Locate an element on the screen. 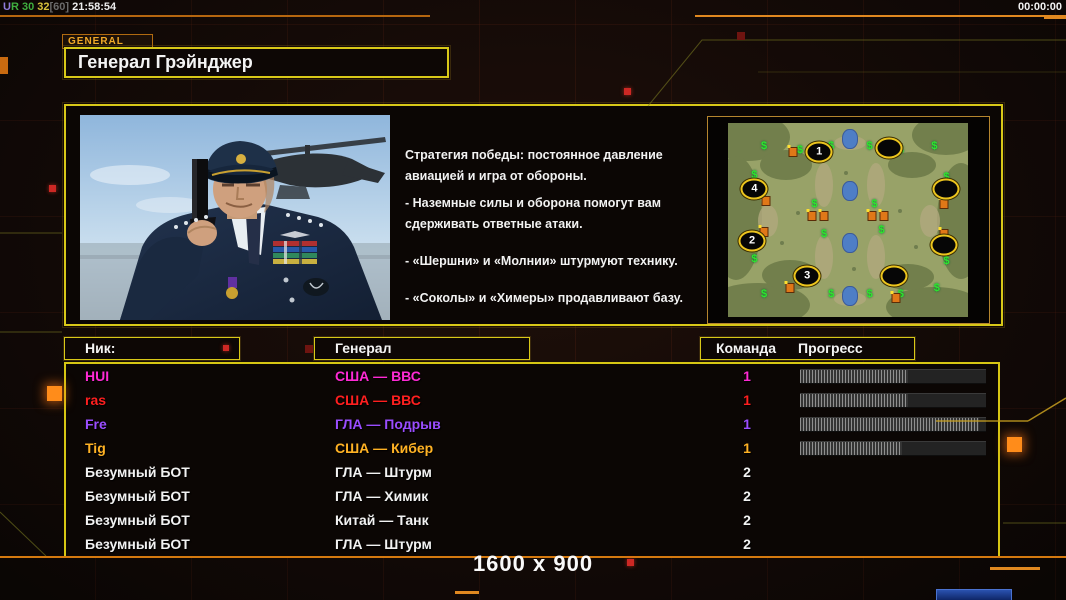  header-general: Генерал is located at coordinates (422, 348).